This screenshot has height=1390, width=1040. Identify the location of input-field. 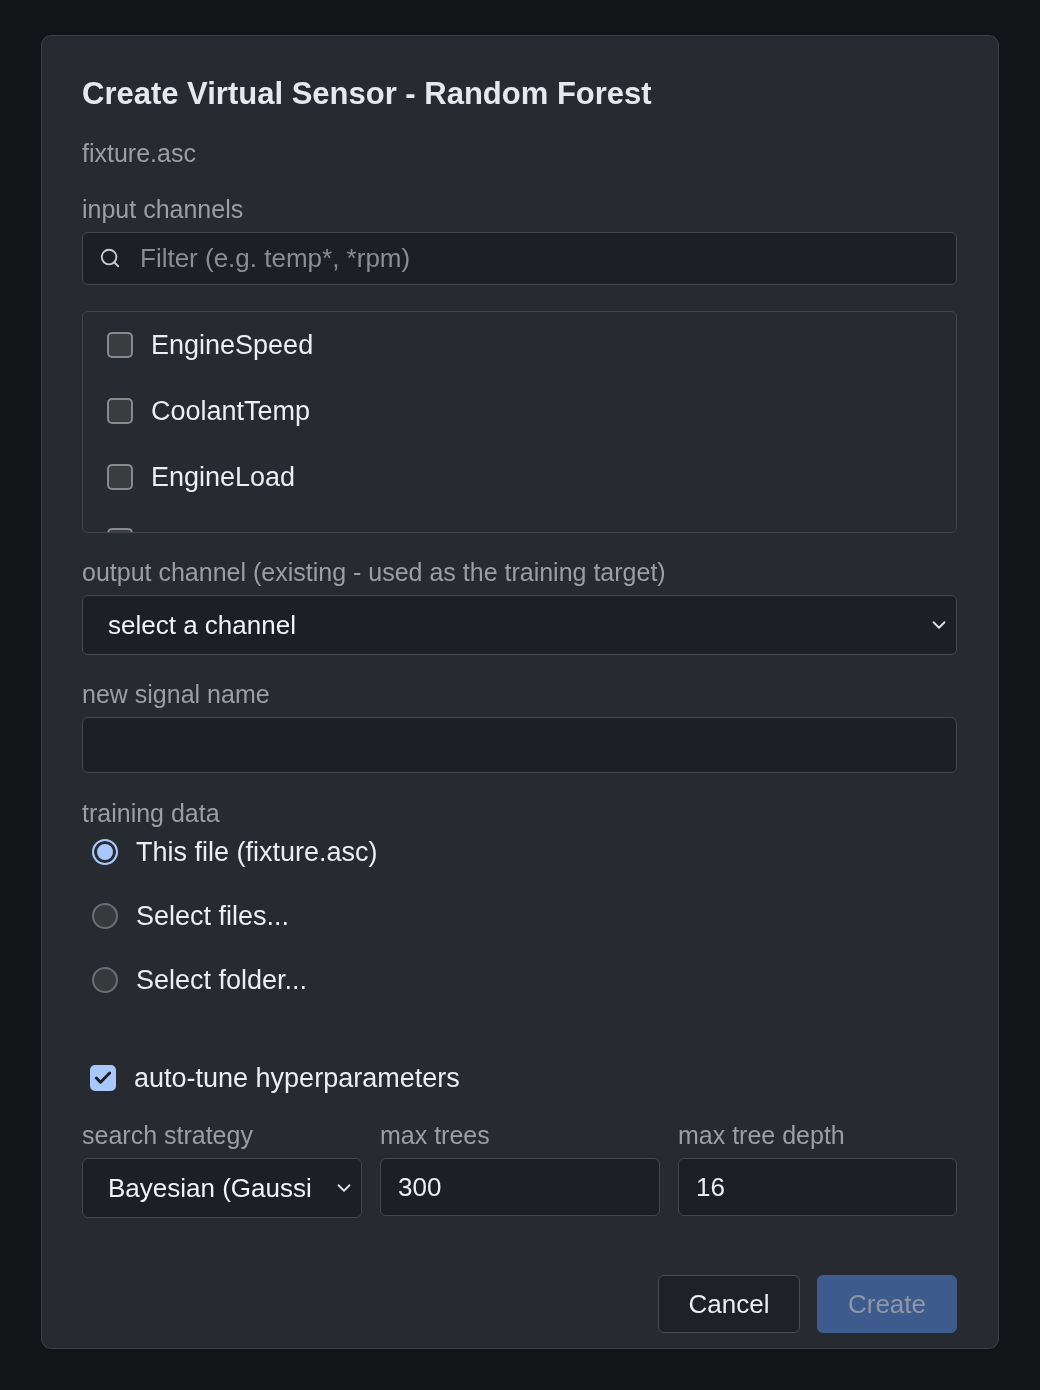
(519, 745).